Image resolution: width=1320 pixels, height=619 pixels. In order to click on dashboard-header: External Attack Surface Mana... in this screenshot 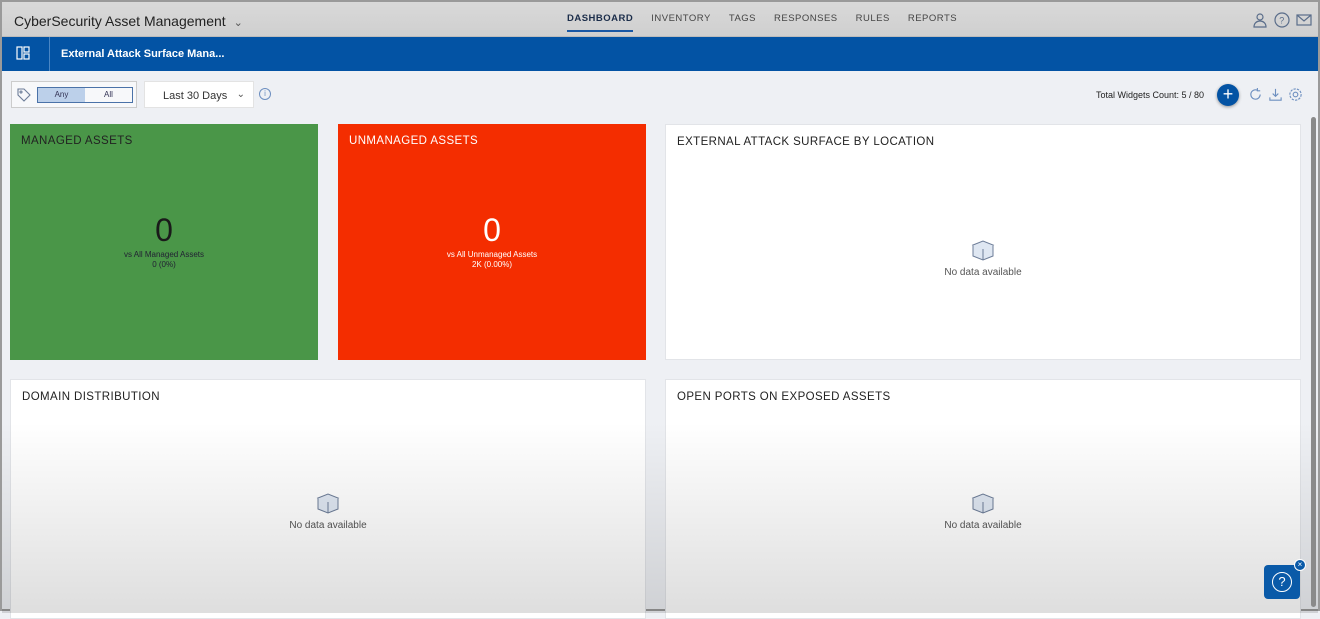, I will do `click(660, 54)`.